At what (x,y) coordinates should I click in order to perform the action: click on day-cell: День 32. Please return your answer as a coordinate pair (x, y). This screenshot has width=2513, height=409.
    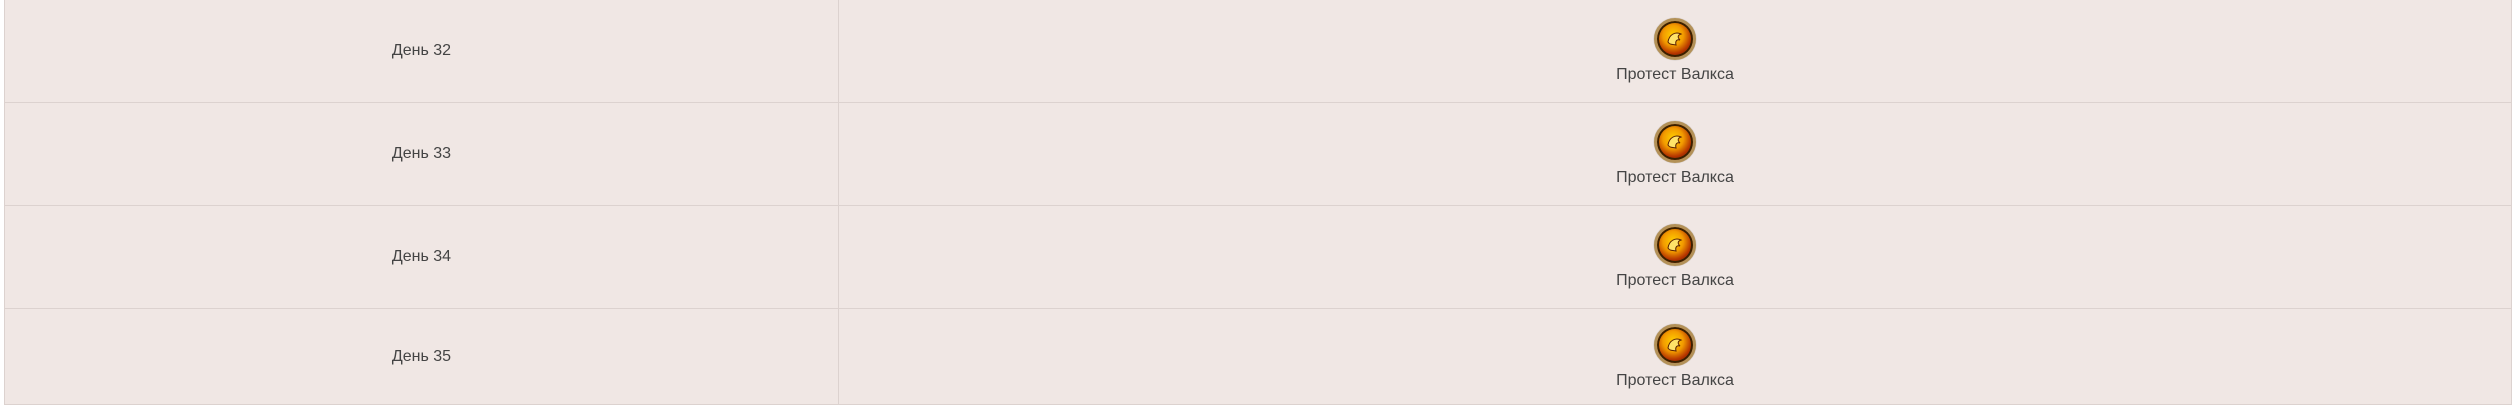
    Looking at the image, I should click on (422, 51).